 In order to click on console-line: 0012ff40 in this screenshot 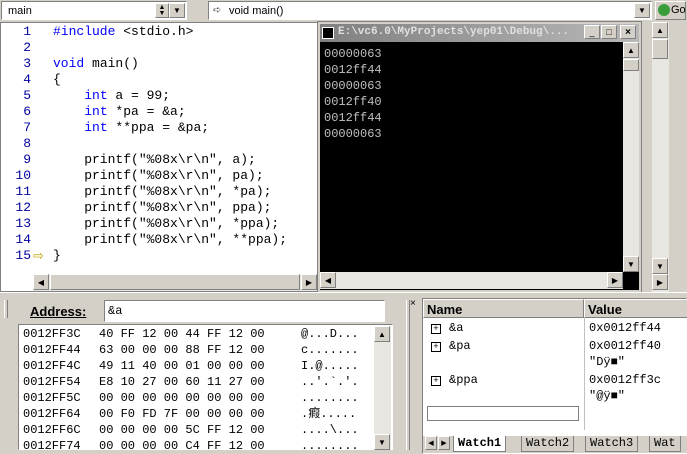, I will do `click(353, 102)`.